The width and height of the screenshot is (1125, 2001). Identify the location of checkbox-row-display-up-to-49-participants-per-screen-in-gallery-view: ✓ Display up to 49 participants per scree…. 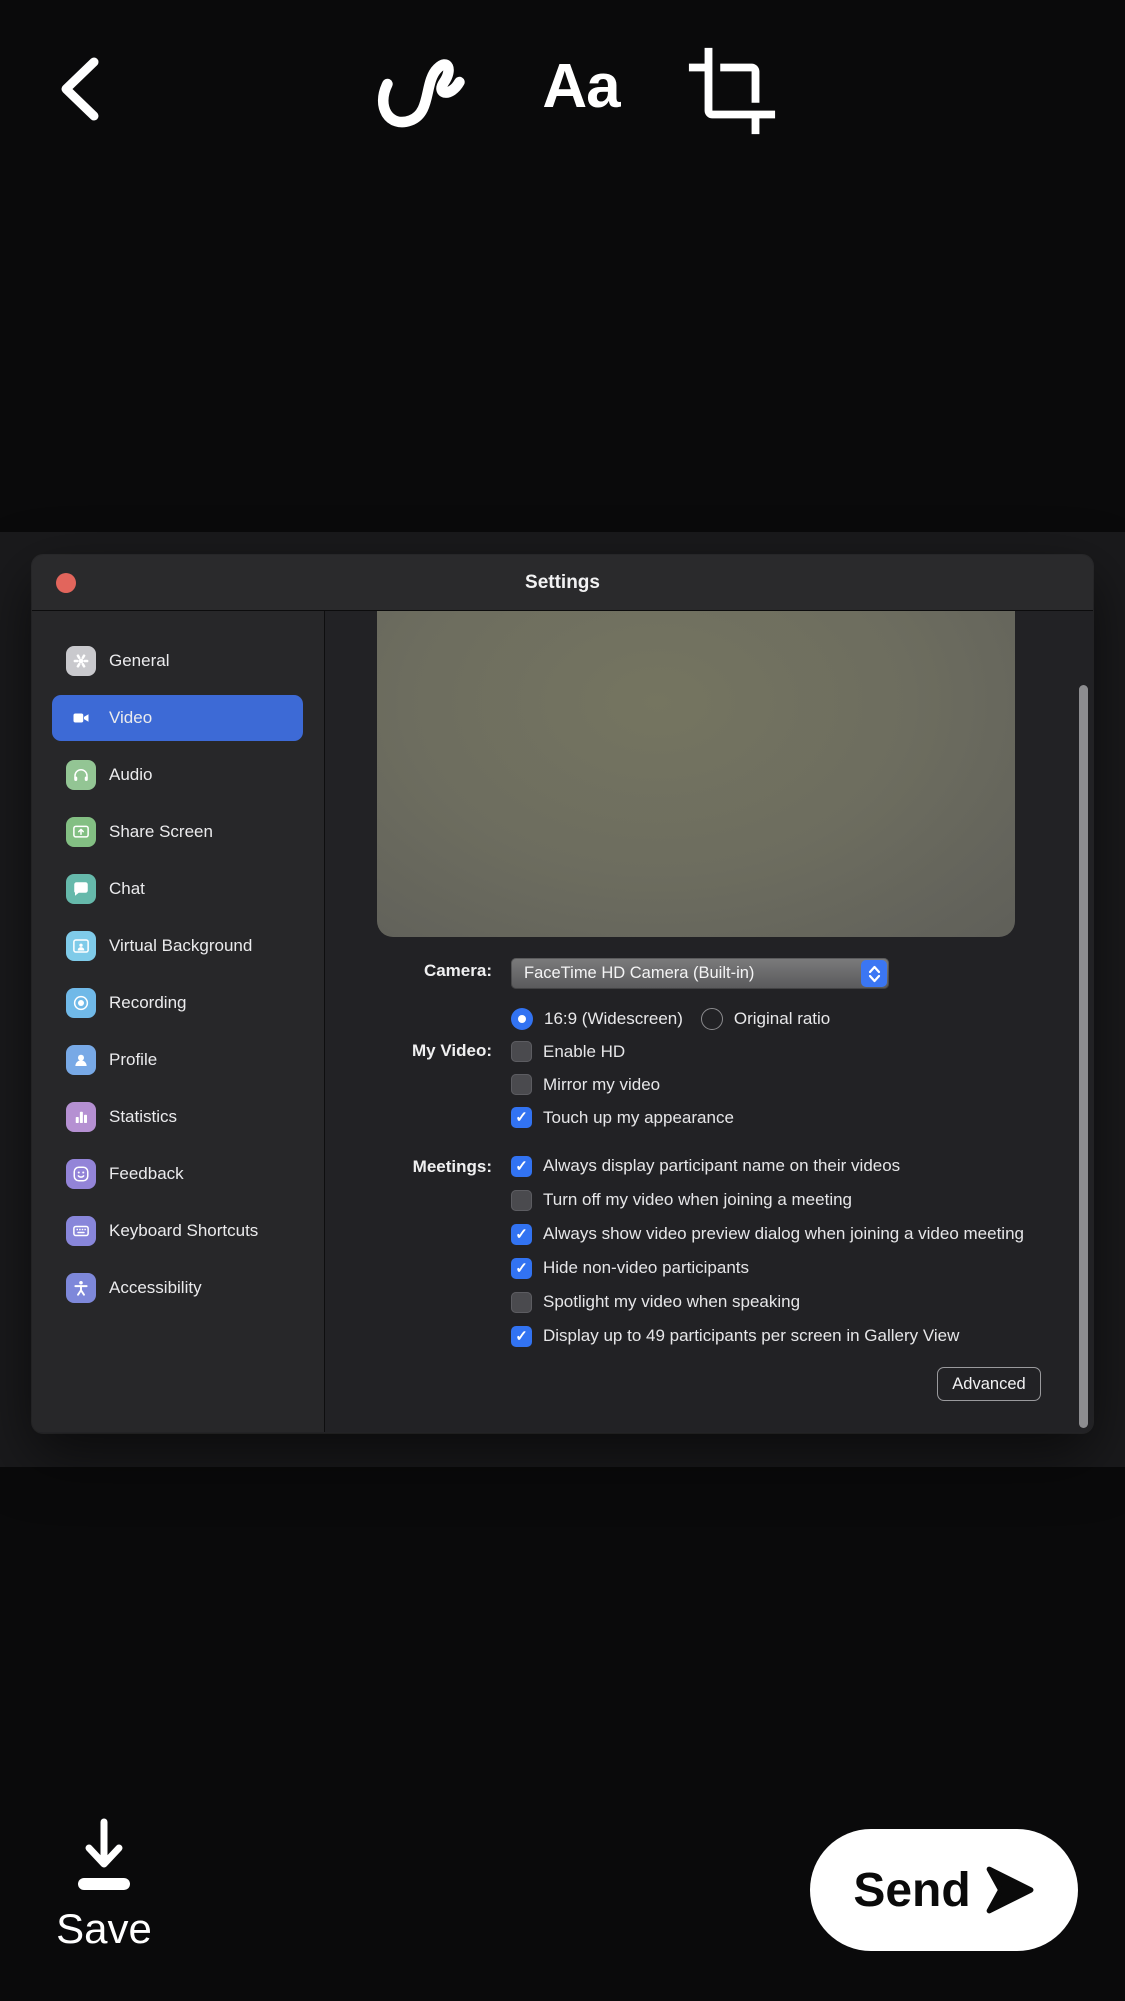
(767, 1336).